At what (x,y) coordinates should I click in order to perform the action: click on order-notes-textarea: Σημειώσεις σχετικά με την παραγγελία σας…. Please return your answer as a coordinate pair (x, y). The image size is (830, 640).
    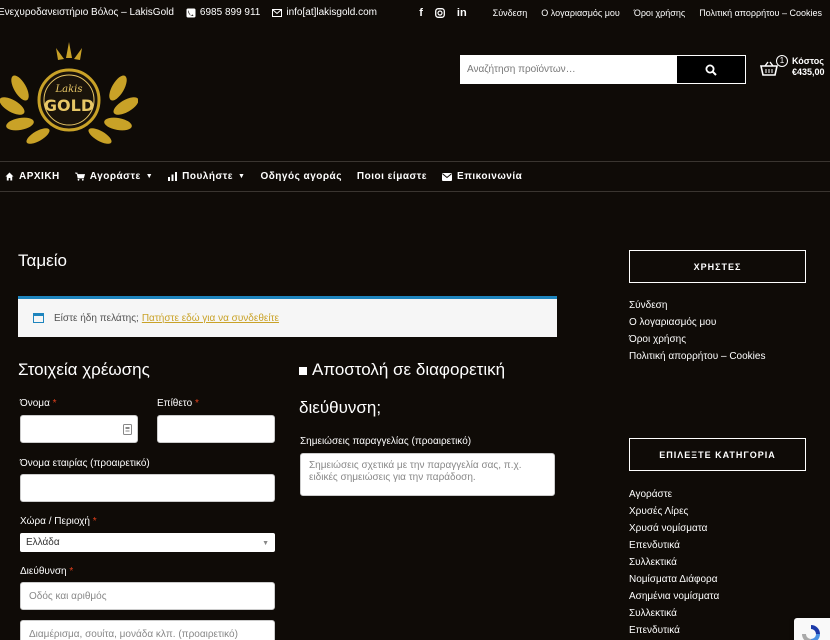
    Looking at the image, I should click on (427, 474).